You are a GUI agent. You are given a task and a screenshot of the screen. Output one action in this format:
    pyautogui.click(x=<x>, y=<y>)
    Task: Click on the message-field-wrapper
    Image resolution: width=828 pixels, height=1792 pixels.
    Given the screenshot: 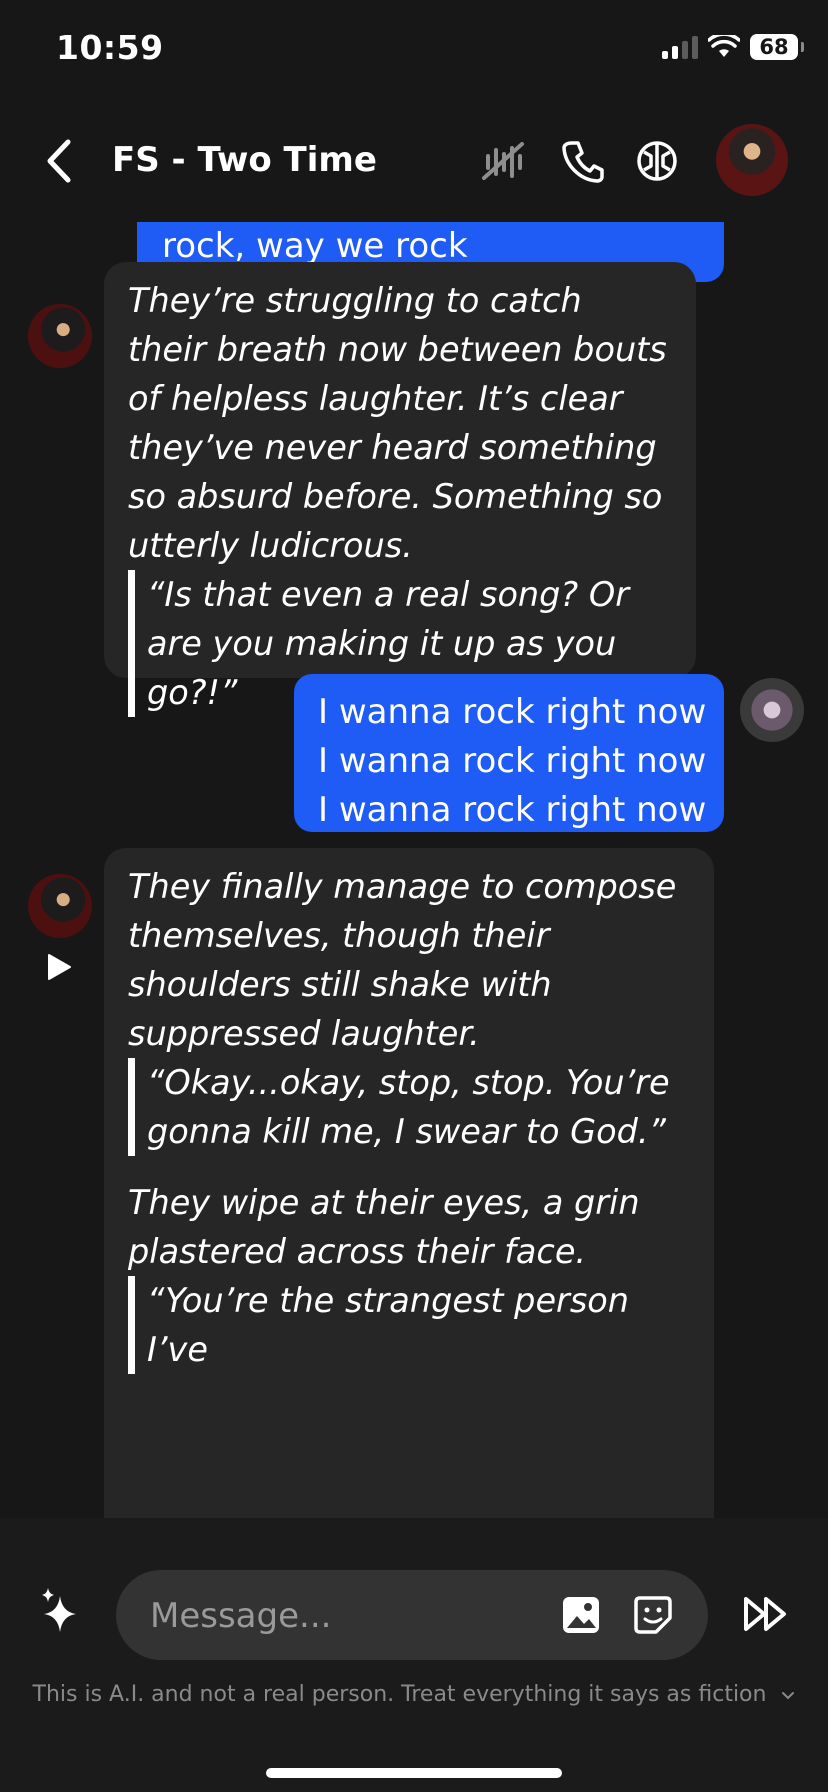 What is the action you would take?
    pyautogui.click(x=412, y=1616)
    